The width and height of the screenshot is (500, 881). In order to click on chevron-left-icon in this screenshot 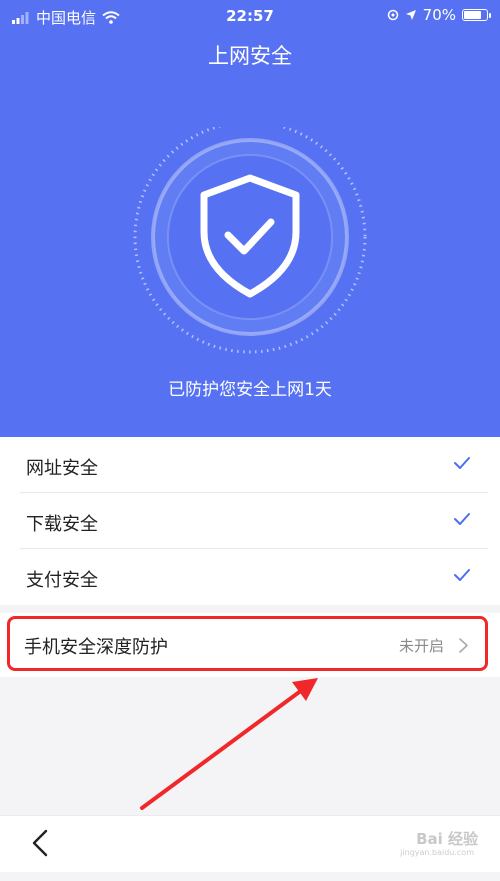, I will do `click(40, 843)`.